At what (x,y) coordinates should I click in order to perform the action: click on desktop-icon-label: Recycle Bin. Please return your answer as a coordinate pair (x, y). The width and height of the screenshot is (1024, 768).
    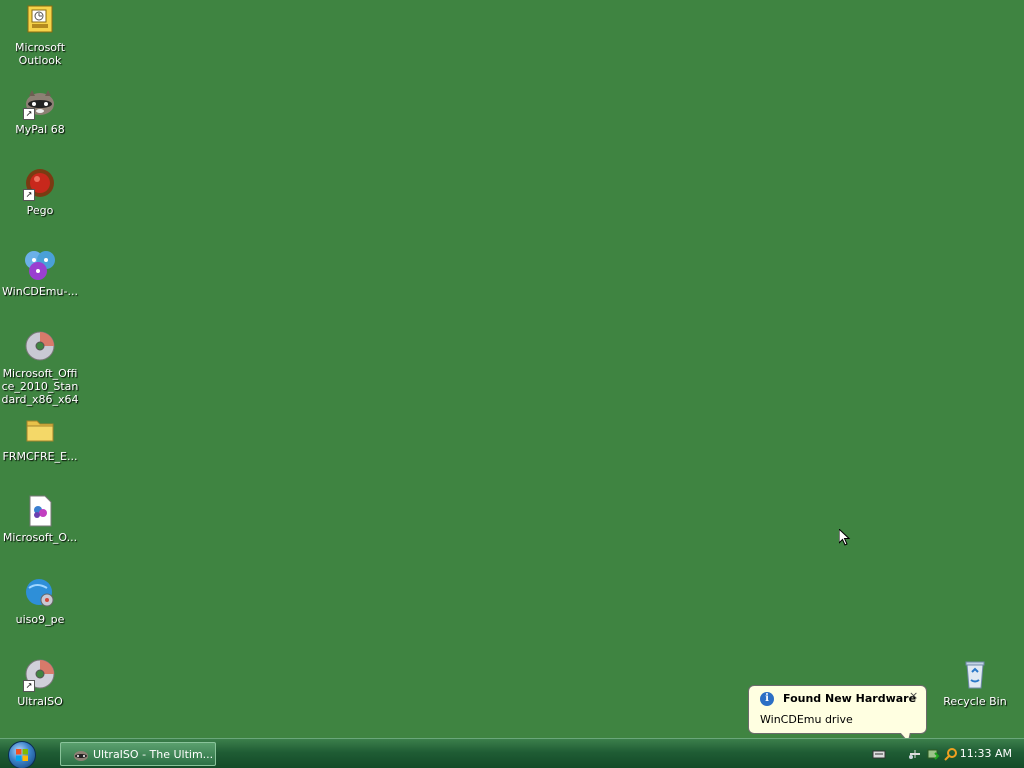
    Looking at the image, I should click on (975, 701).